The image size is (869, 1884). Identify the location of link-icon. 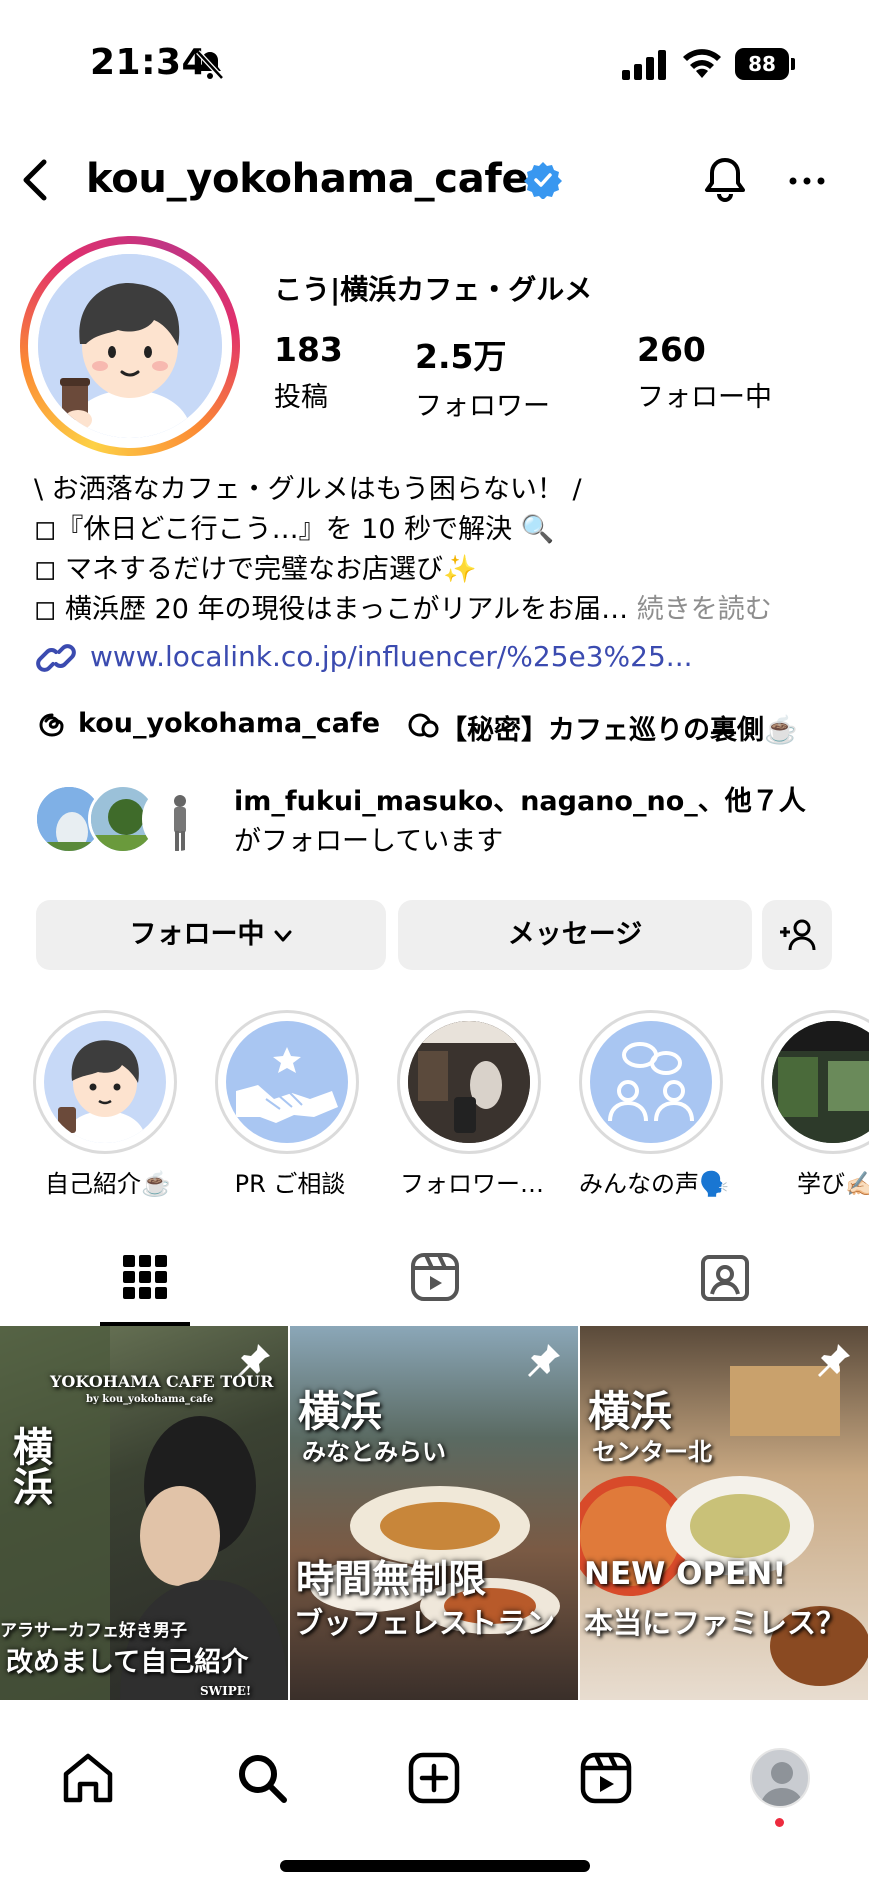
(56, 658).